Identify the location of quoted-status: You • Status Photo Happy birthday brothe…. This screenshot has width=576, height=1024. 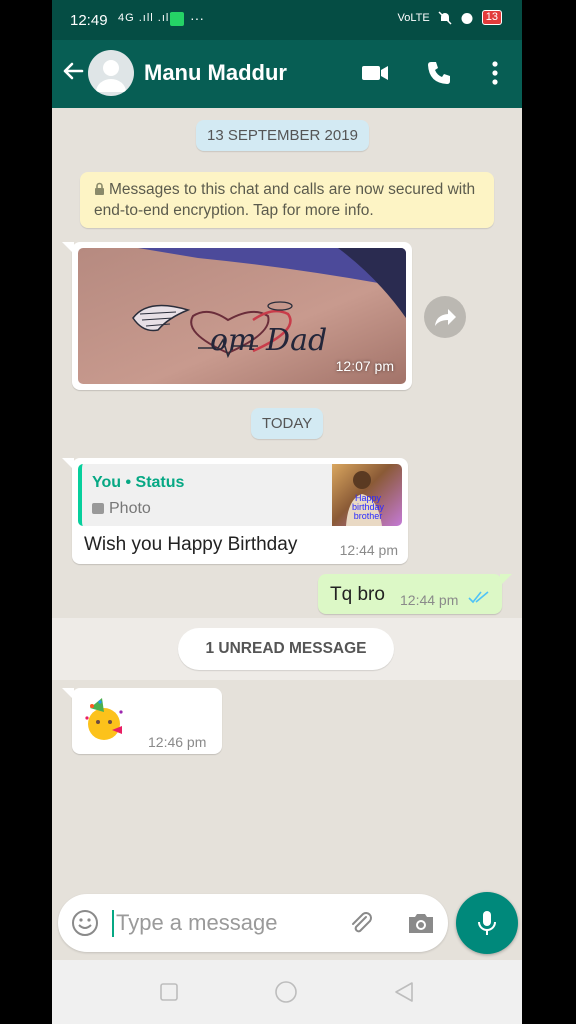
(240, 495).